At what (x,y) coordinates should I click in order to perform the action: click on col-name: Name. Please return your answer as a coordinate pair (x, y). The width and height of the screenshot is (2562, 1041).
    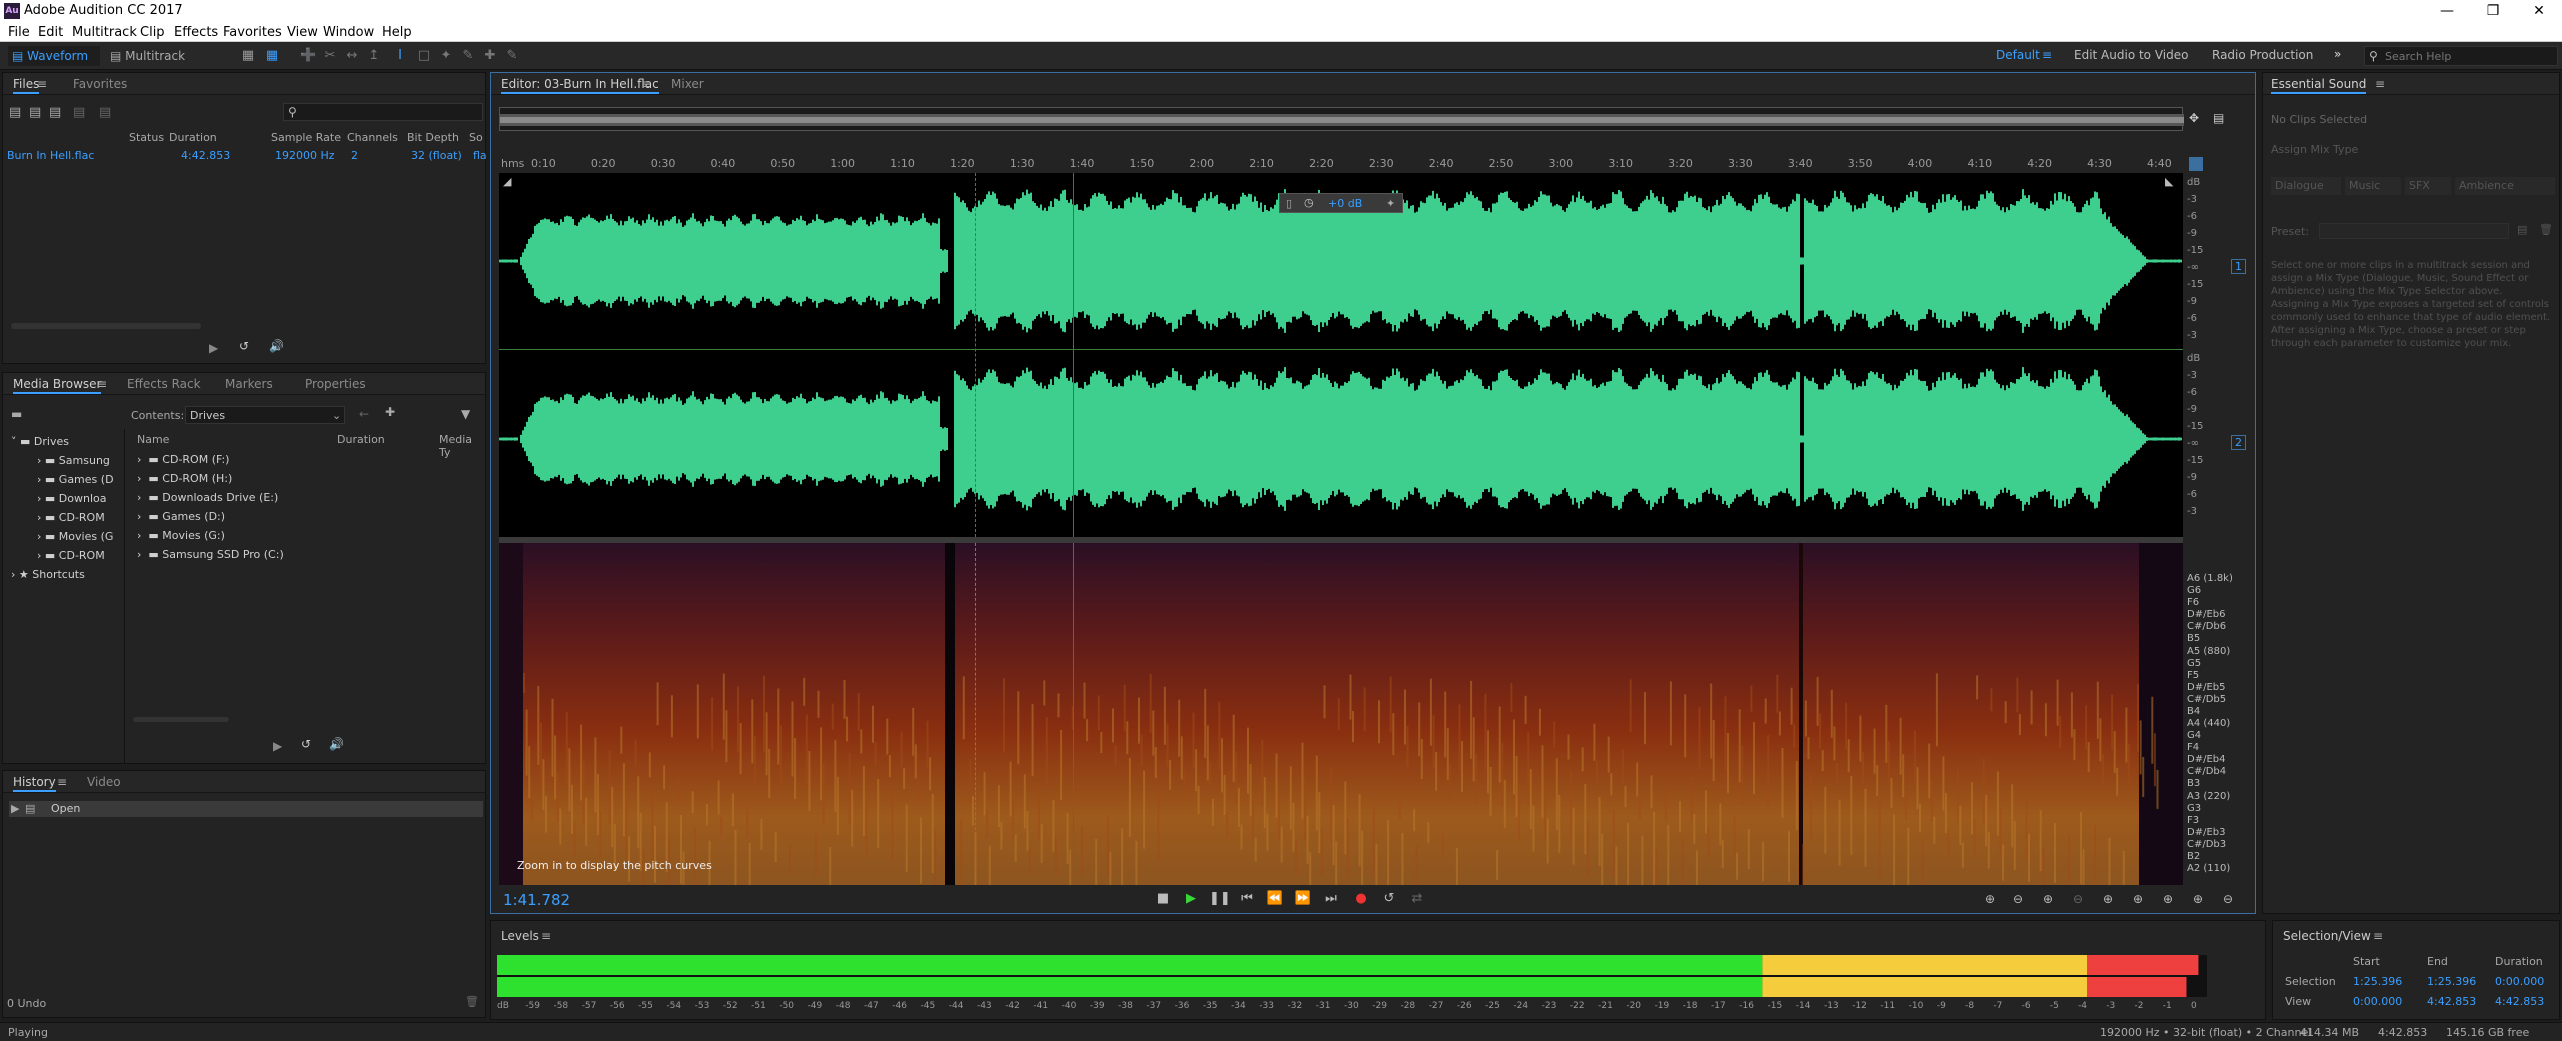
    Looking at the image, I should click on (153, 439).